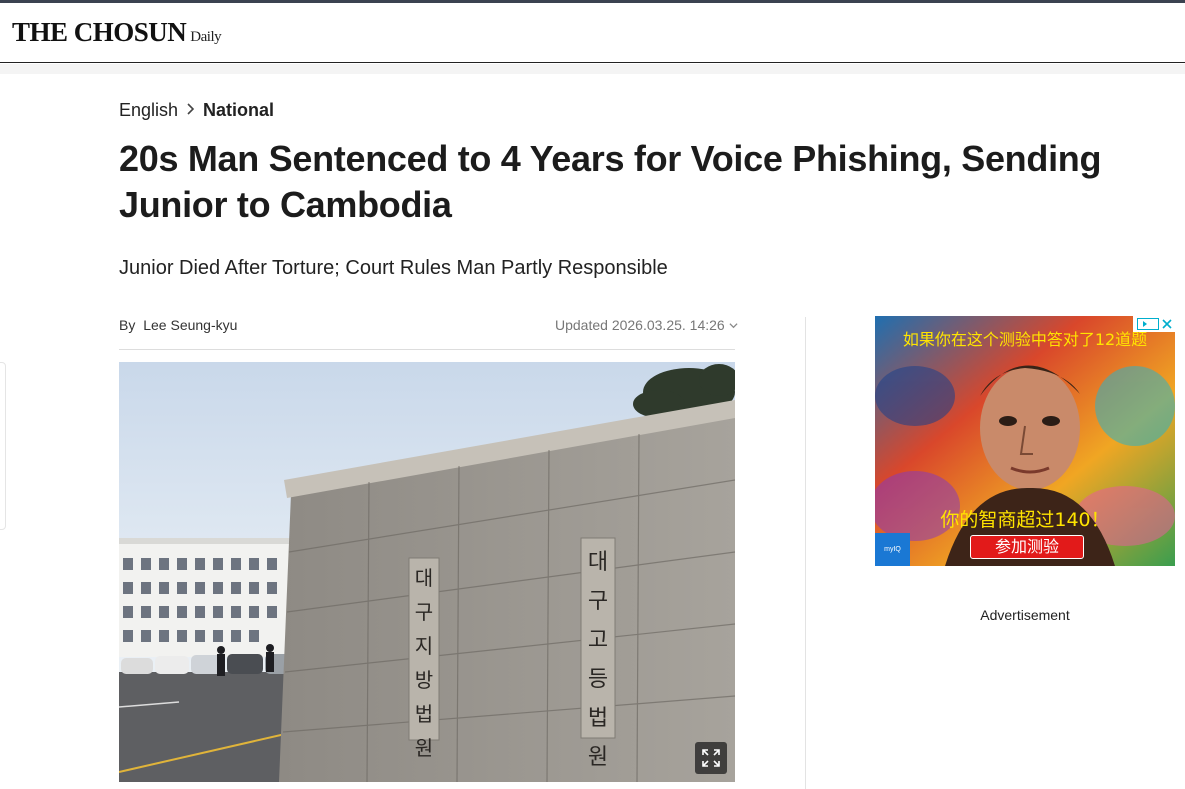 This screenshot has height=789, width=1185. I want to click on sign-right: 대 구 고 등 법 원, so click(598, 657).